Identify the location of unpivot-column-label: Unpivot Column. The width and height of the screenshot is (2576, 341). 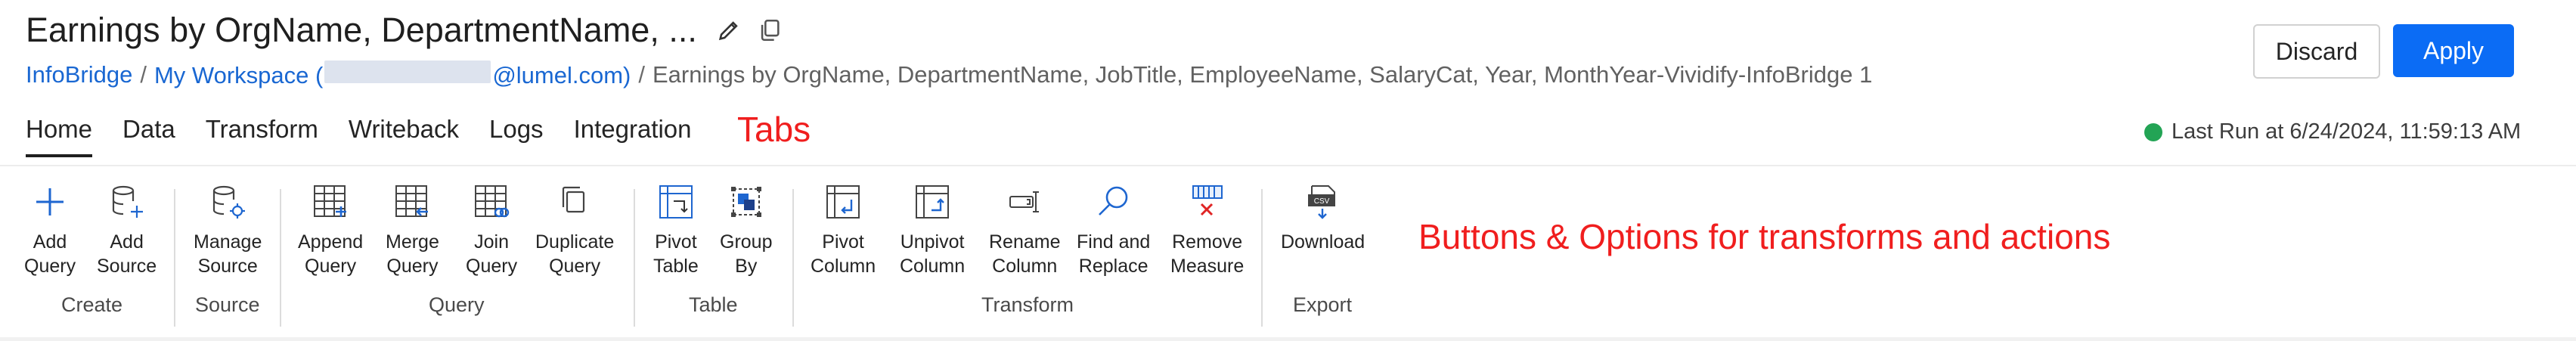
(933, 254).